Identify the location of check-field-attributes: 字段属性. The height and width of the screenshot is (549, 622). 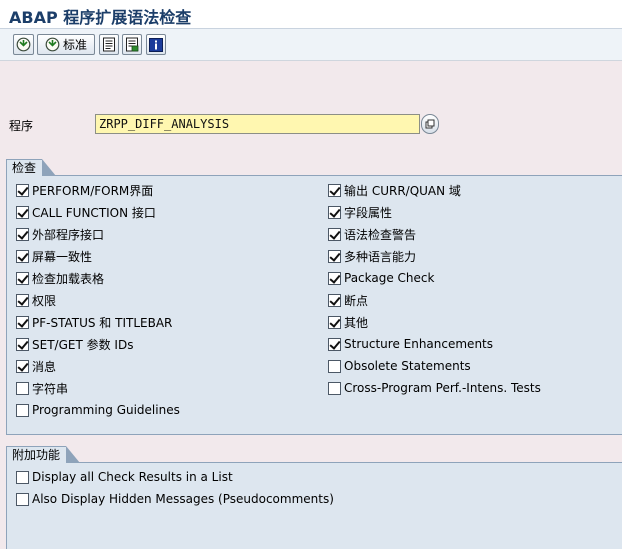
(360, 212).